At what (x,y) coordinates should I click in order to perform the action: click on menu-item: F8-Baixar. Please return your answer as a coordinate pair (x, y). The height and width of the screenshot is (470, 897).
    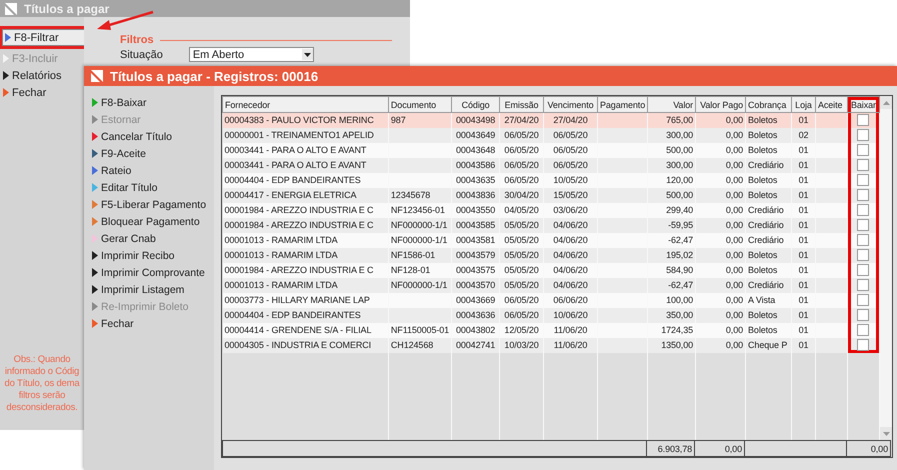
    Looking at the image, I should click on (151, 102).